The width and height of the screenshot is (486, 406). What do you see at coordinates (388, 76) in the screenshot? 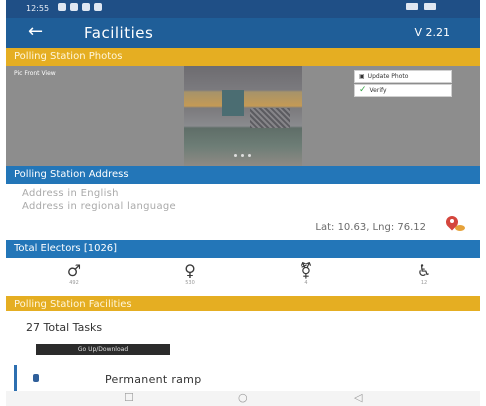
I see `update-photo-label: Update Photo` at bounding box center [388, 76].